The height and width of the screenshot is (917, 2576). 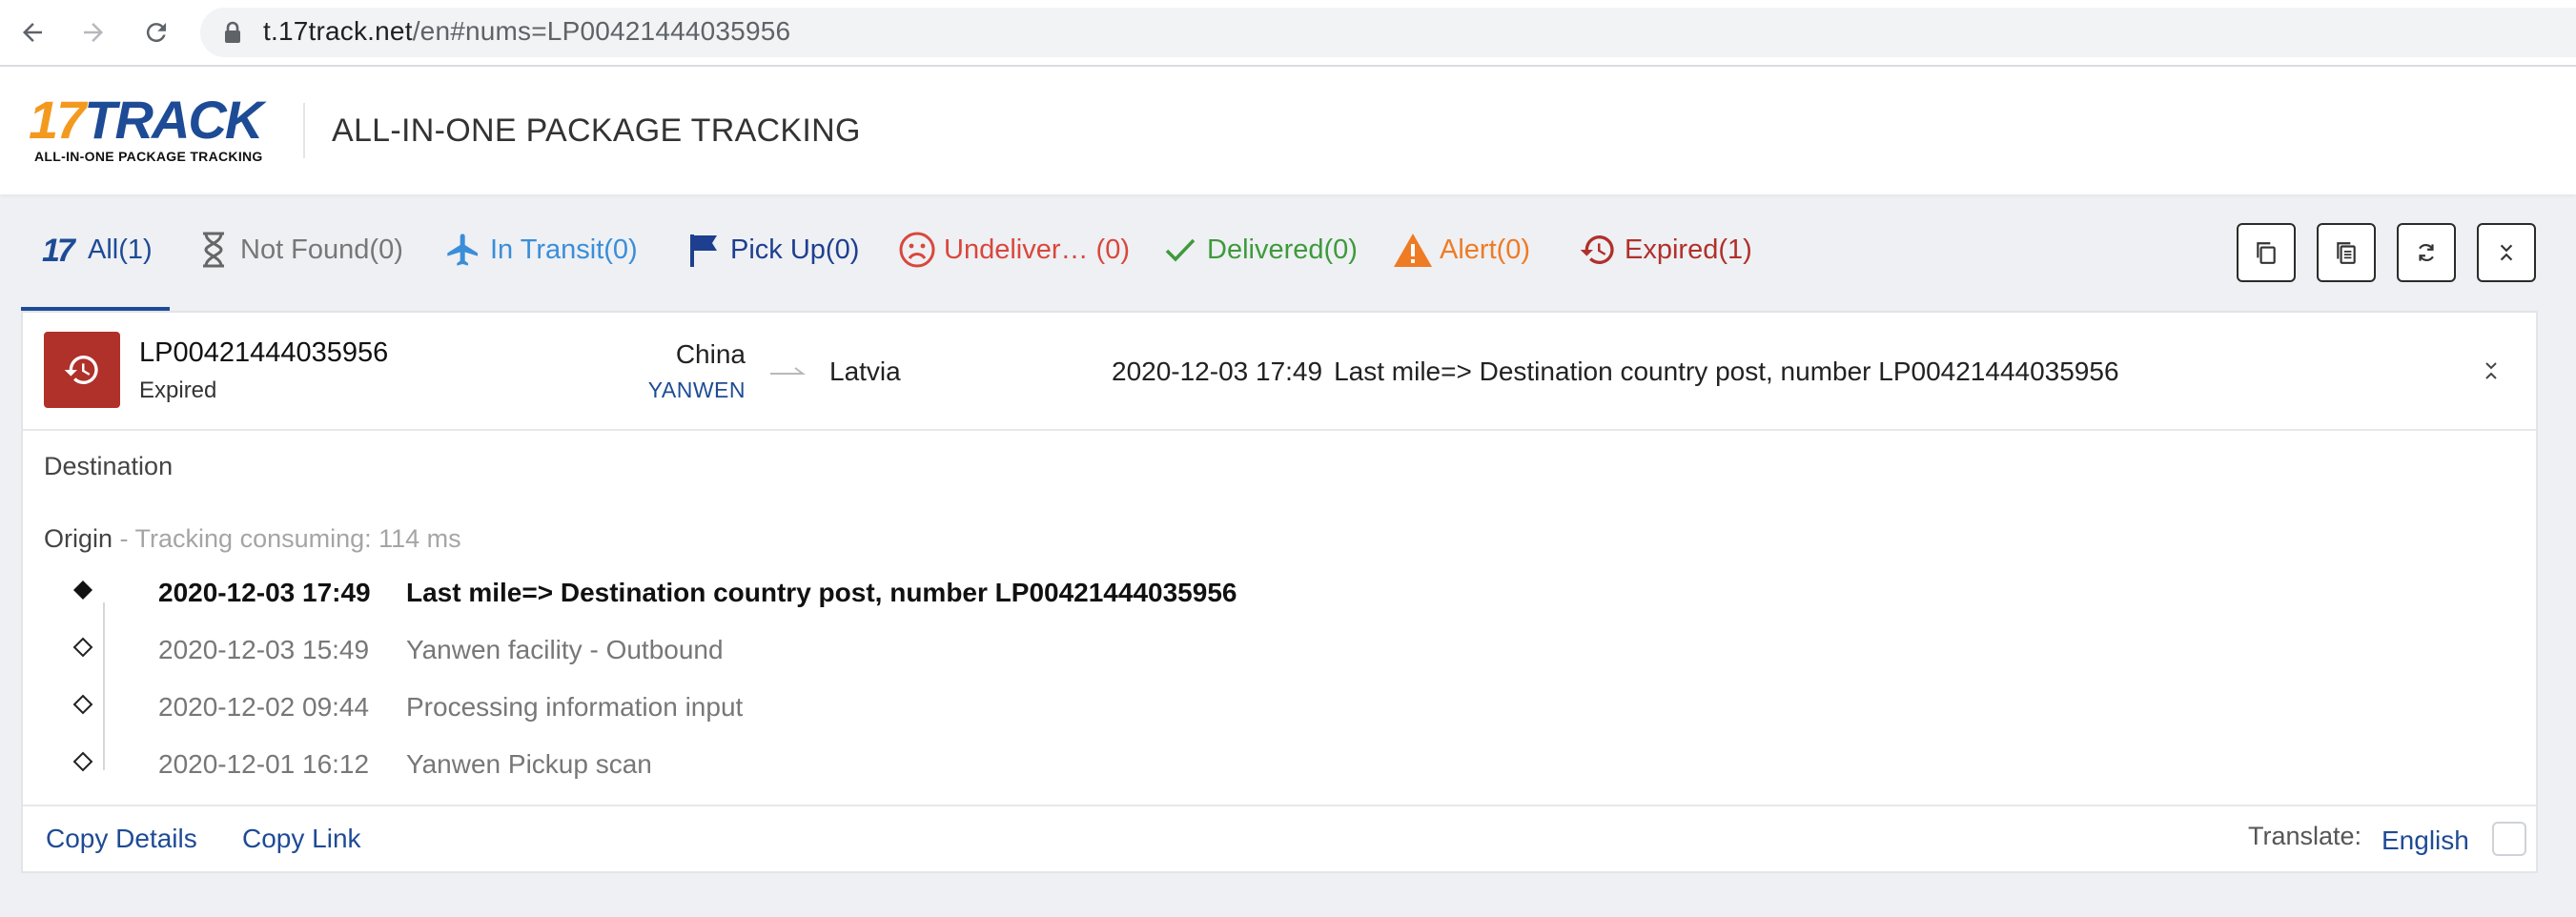 What do you see at coordinates (1413, 250) in the screenshot?
I see `warning-icon` at bounding box center [1413, 250].